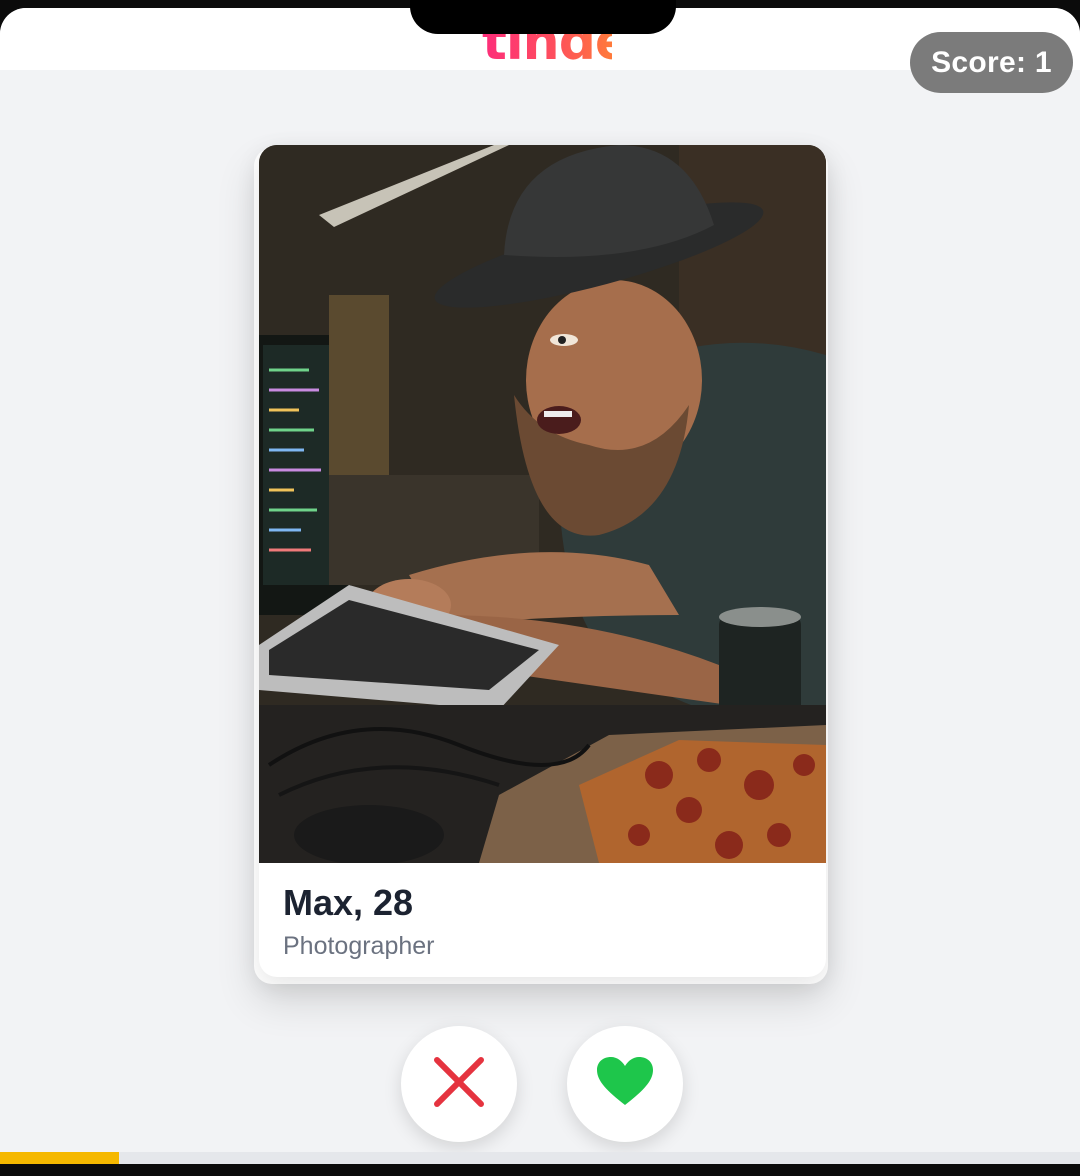  What do you see at coordinates (348, 902) in the screenshot?
I see `profile-name-age: Max, 28` at bounding box center [348, 902].